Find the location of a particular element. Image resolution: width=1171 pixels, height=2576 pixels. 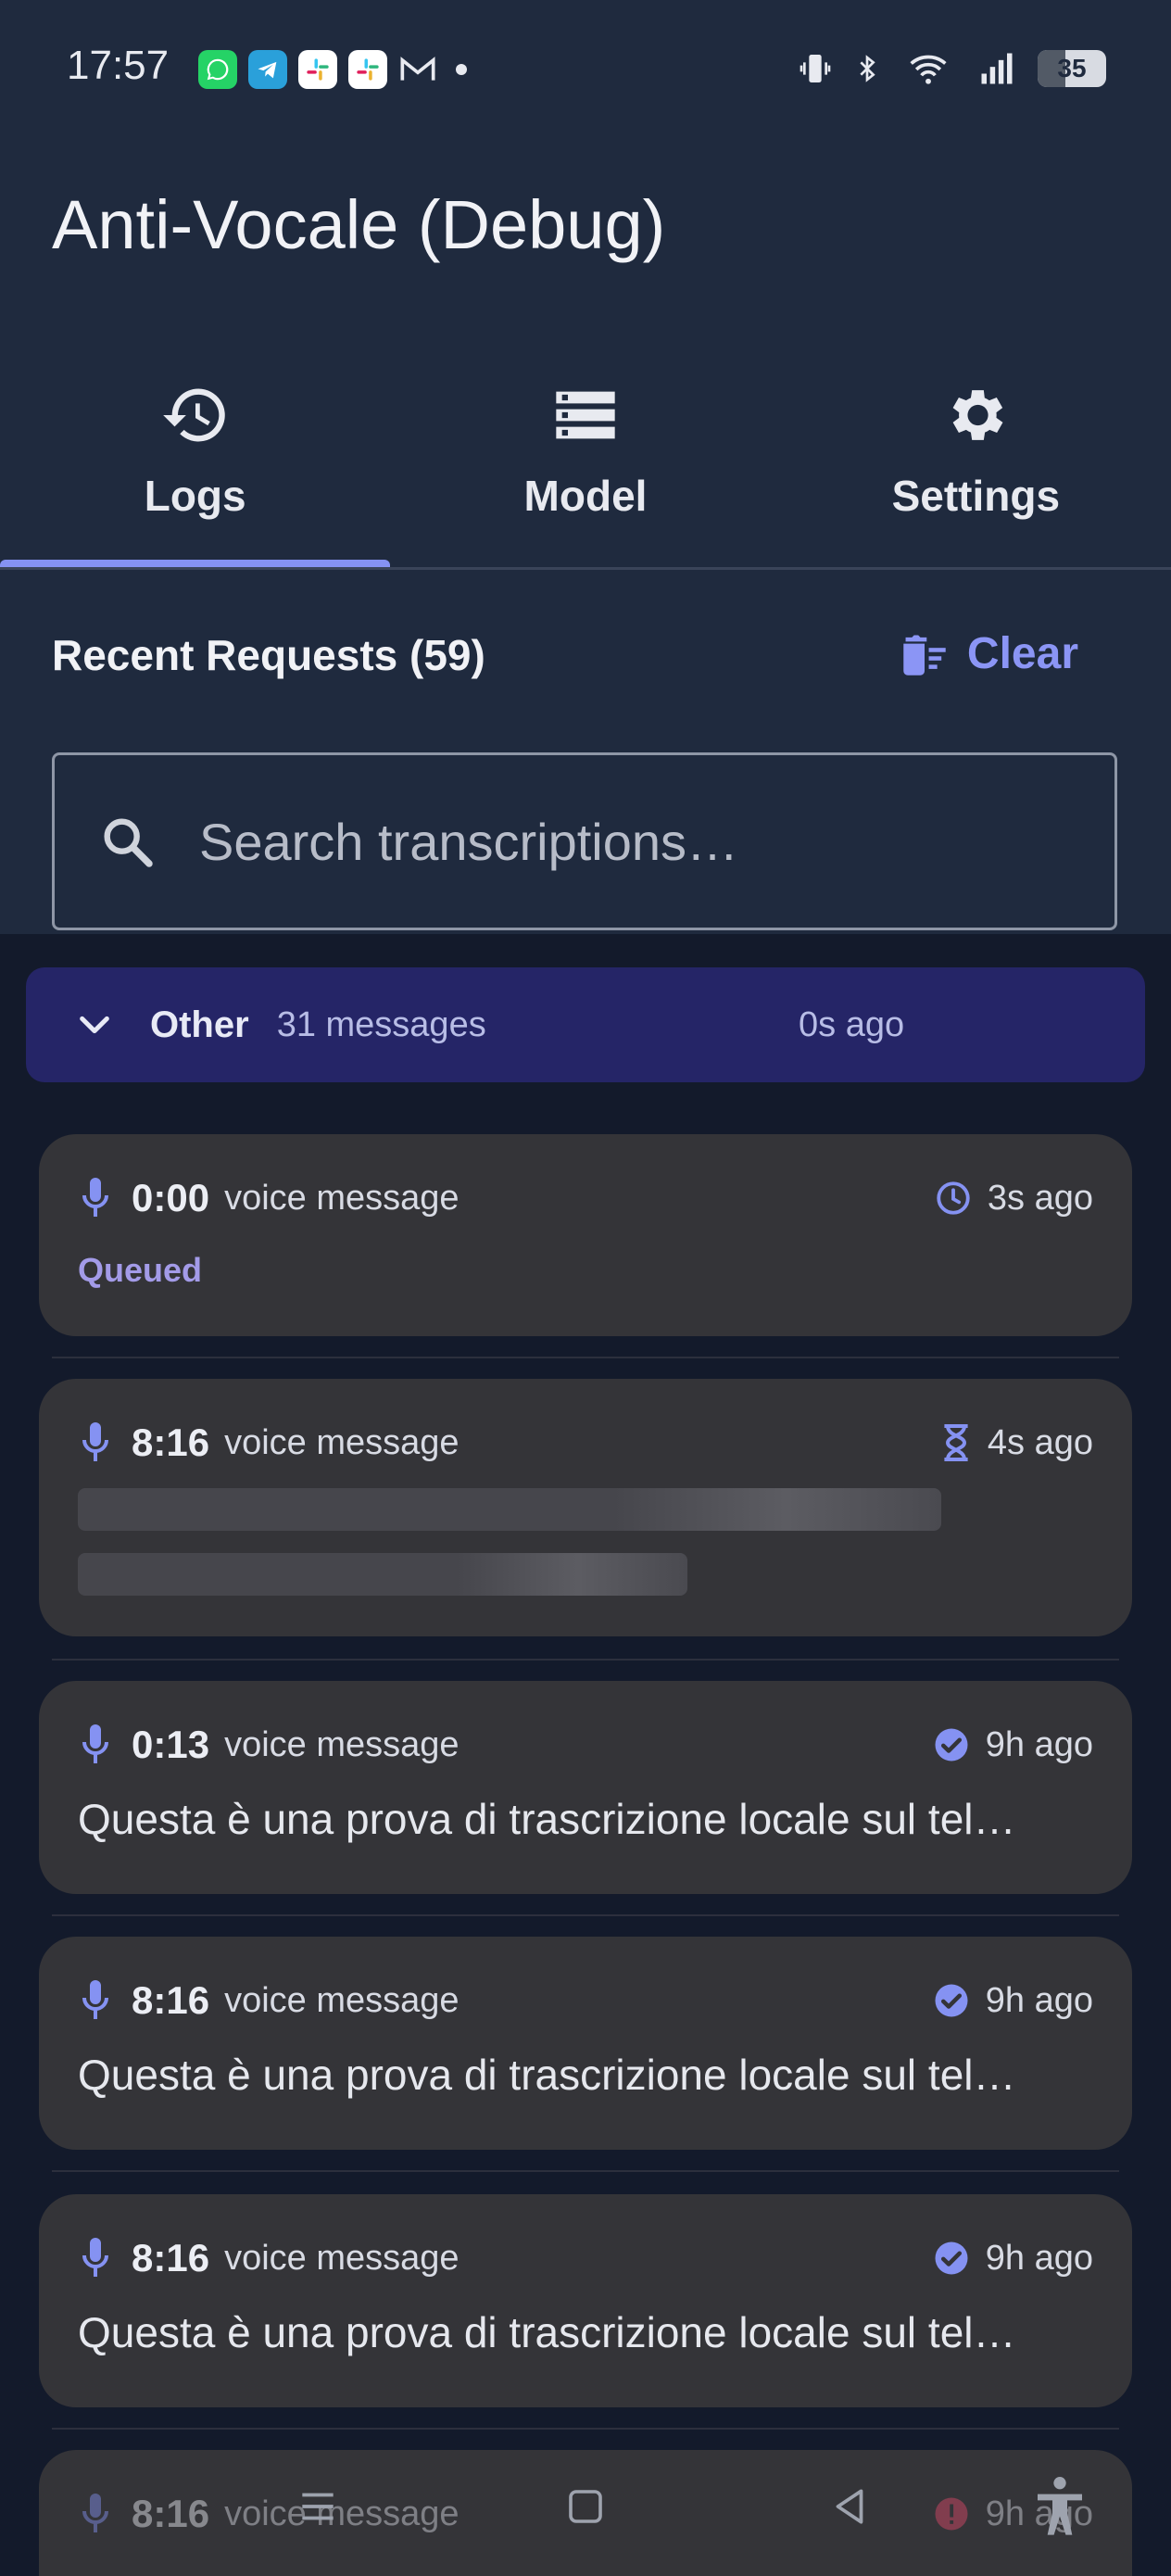

log-item: 8:16 voice message 4s ago is located at coordinates (585, 1507).